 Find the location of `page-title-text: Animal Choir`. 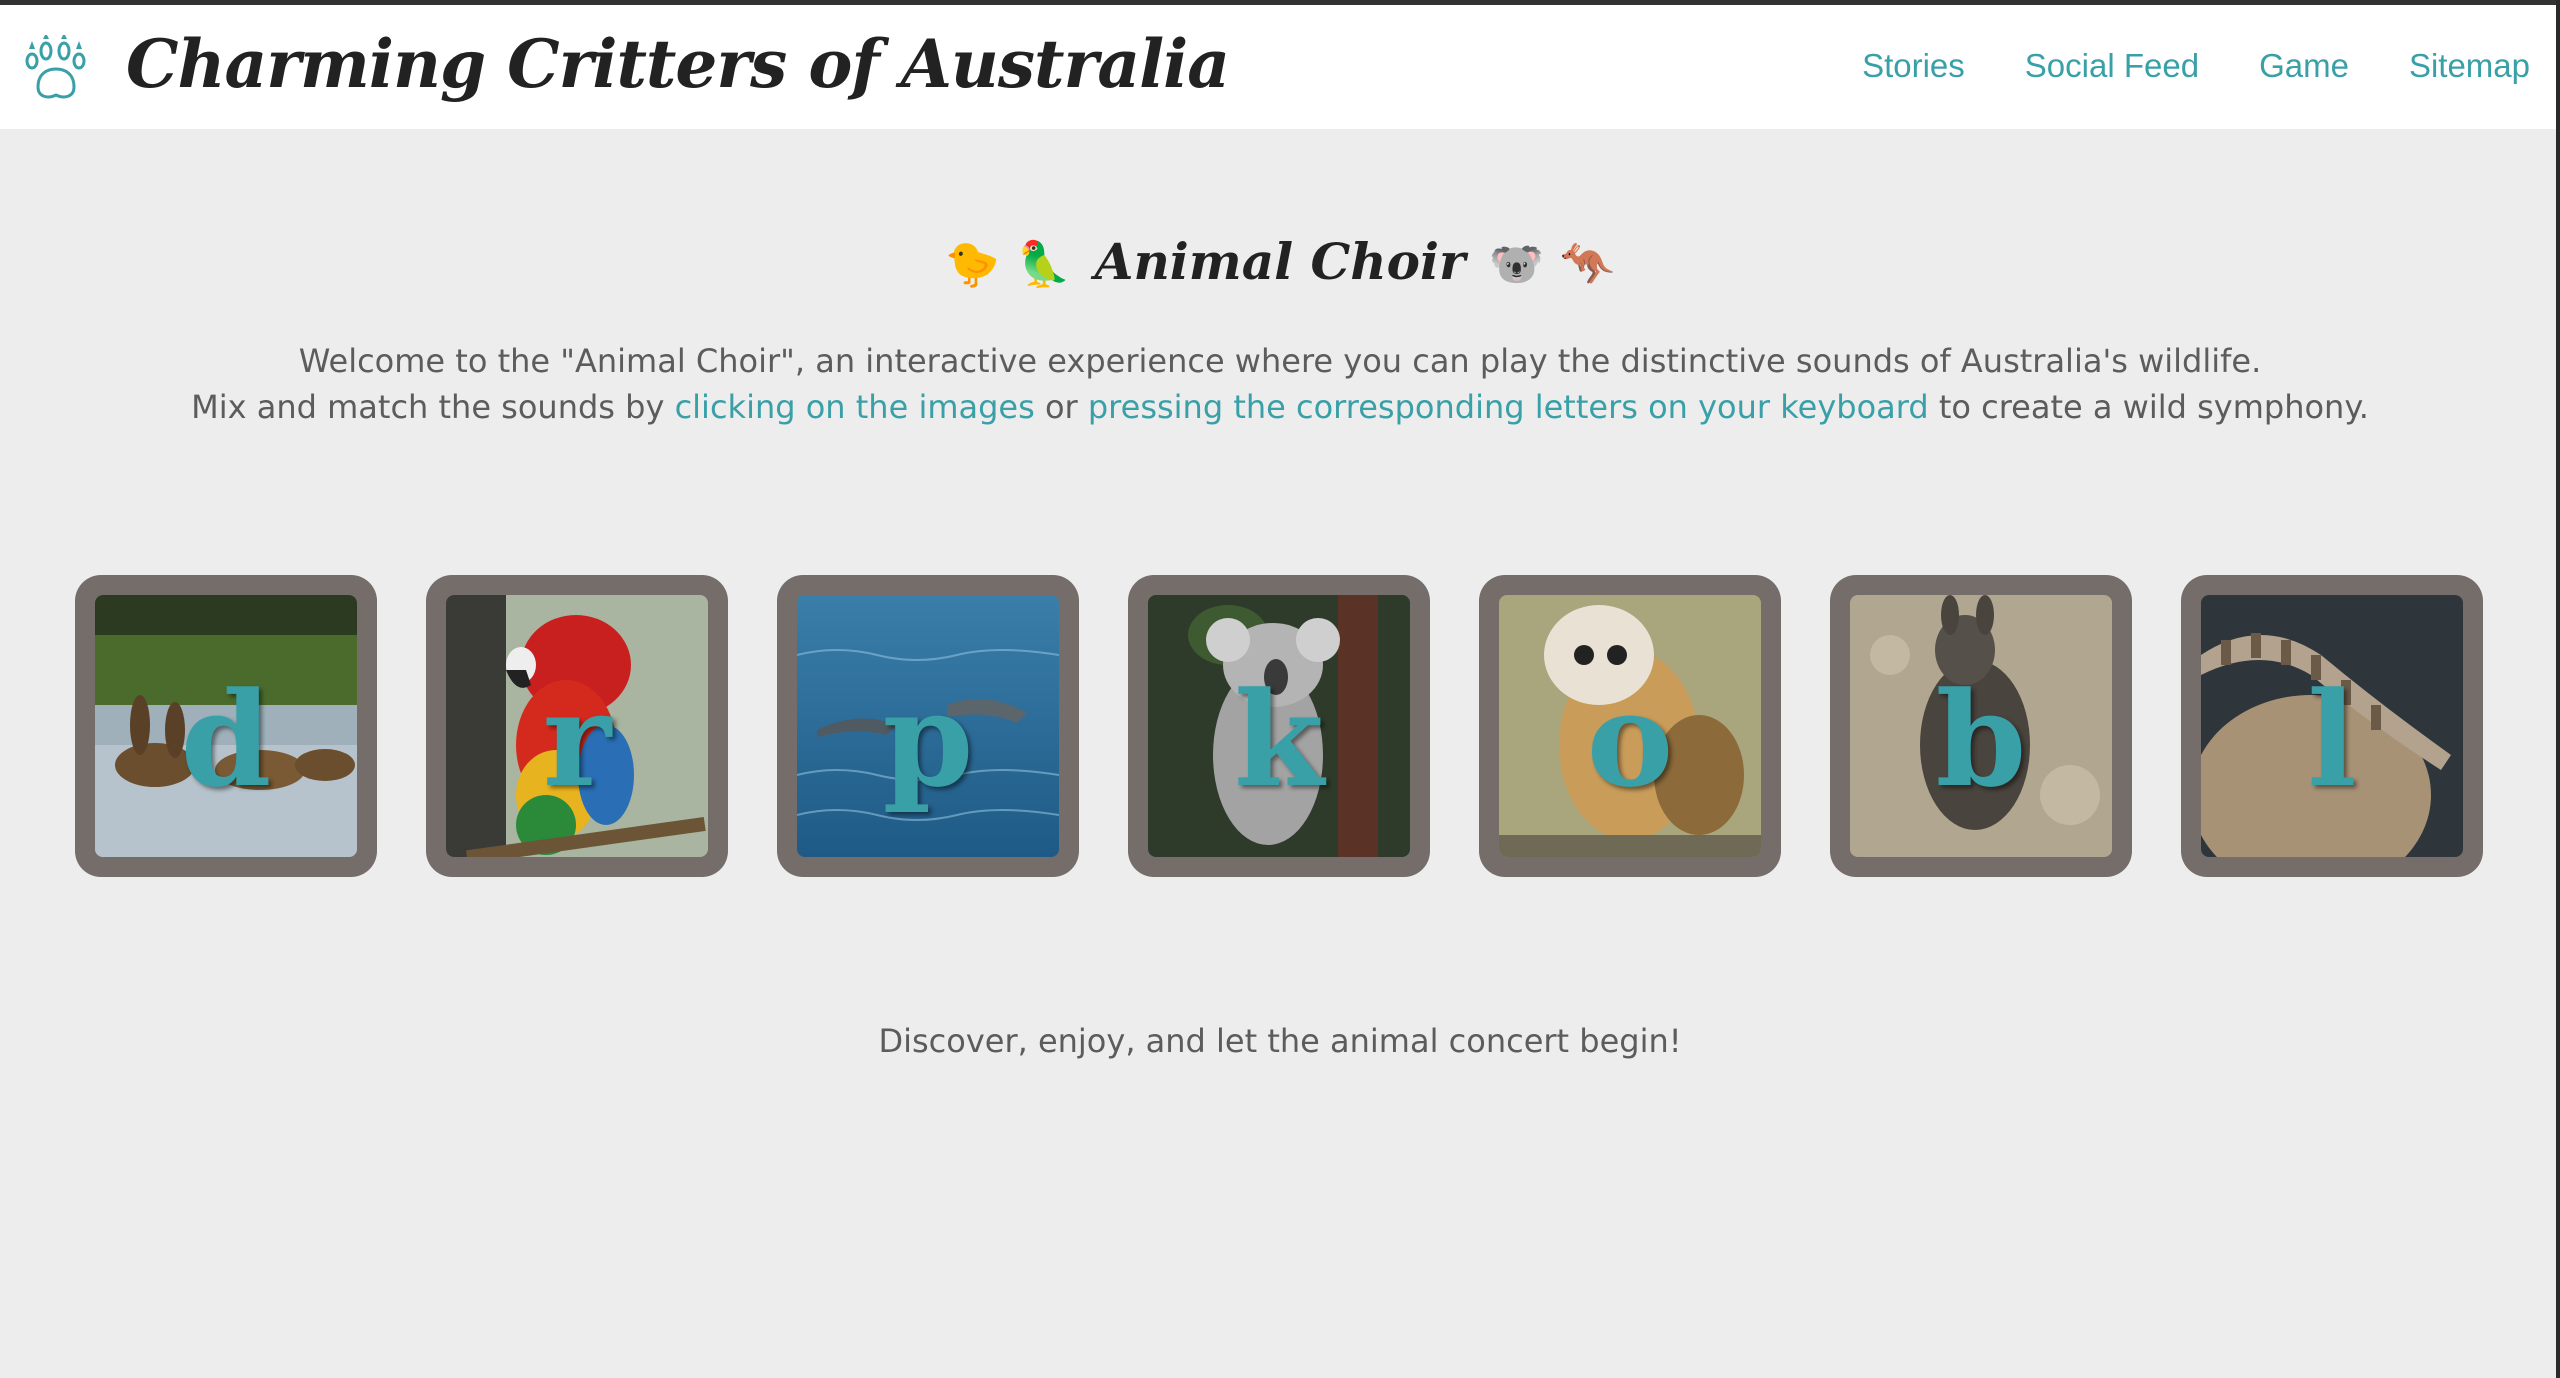

page-title-text: Animal Choir is located at coordinates (1280, 261).